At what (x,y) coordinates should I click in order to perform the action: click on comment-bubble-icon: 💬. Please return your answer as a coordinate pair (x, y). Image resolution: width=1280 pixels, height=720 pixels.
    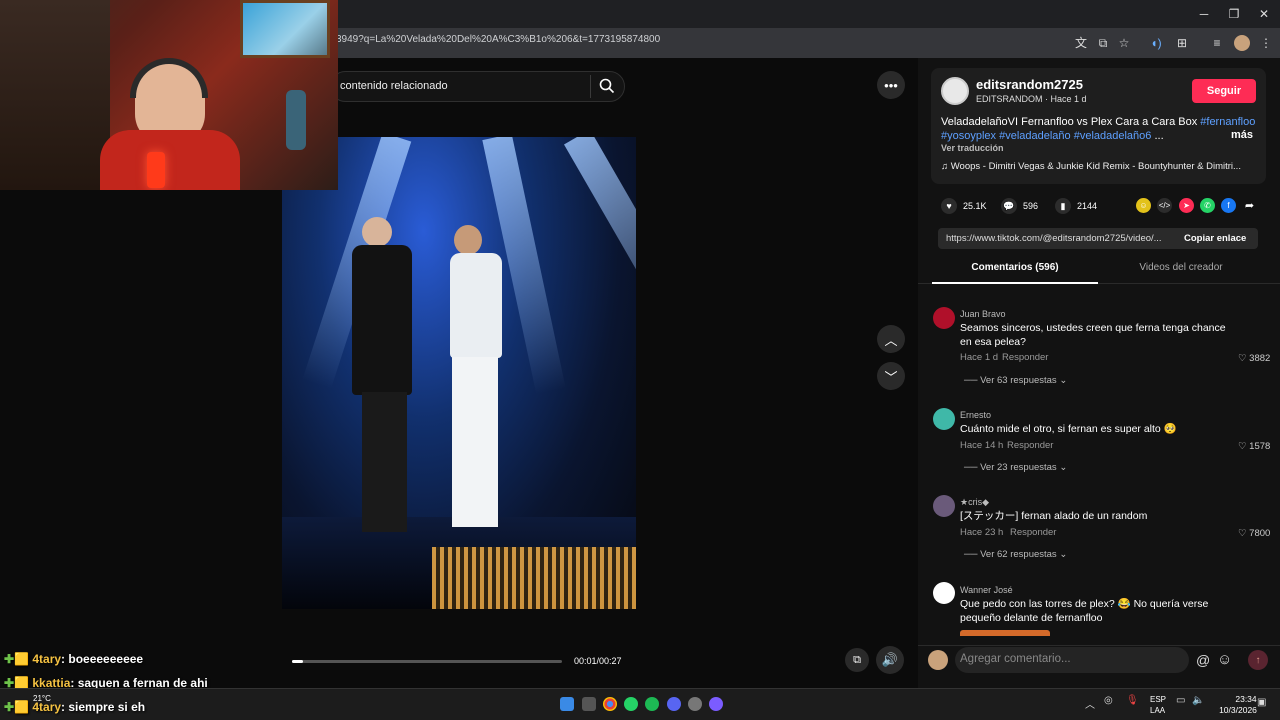
    Looking at the image, I should click on (1009, 206).